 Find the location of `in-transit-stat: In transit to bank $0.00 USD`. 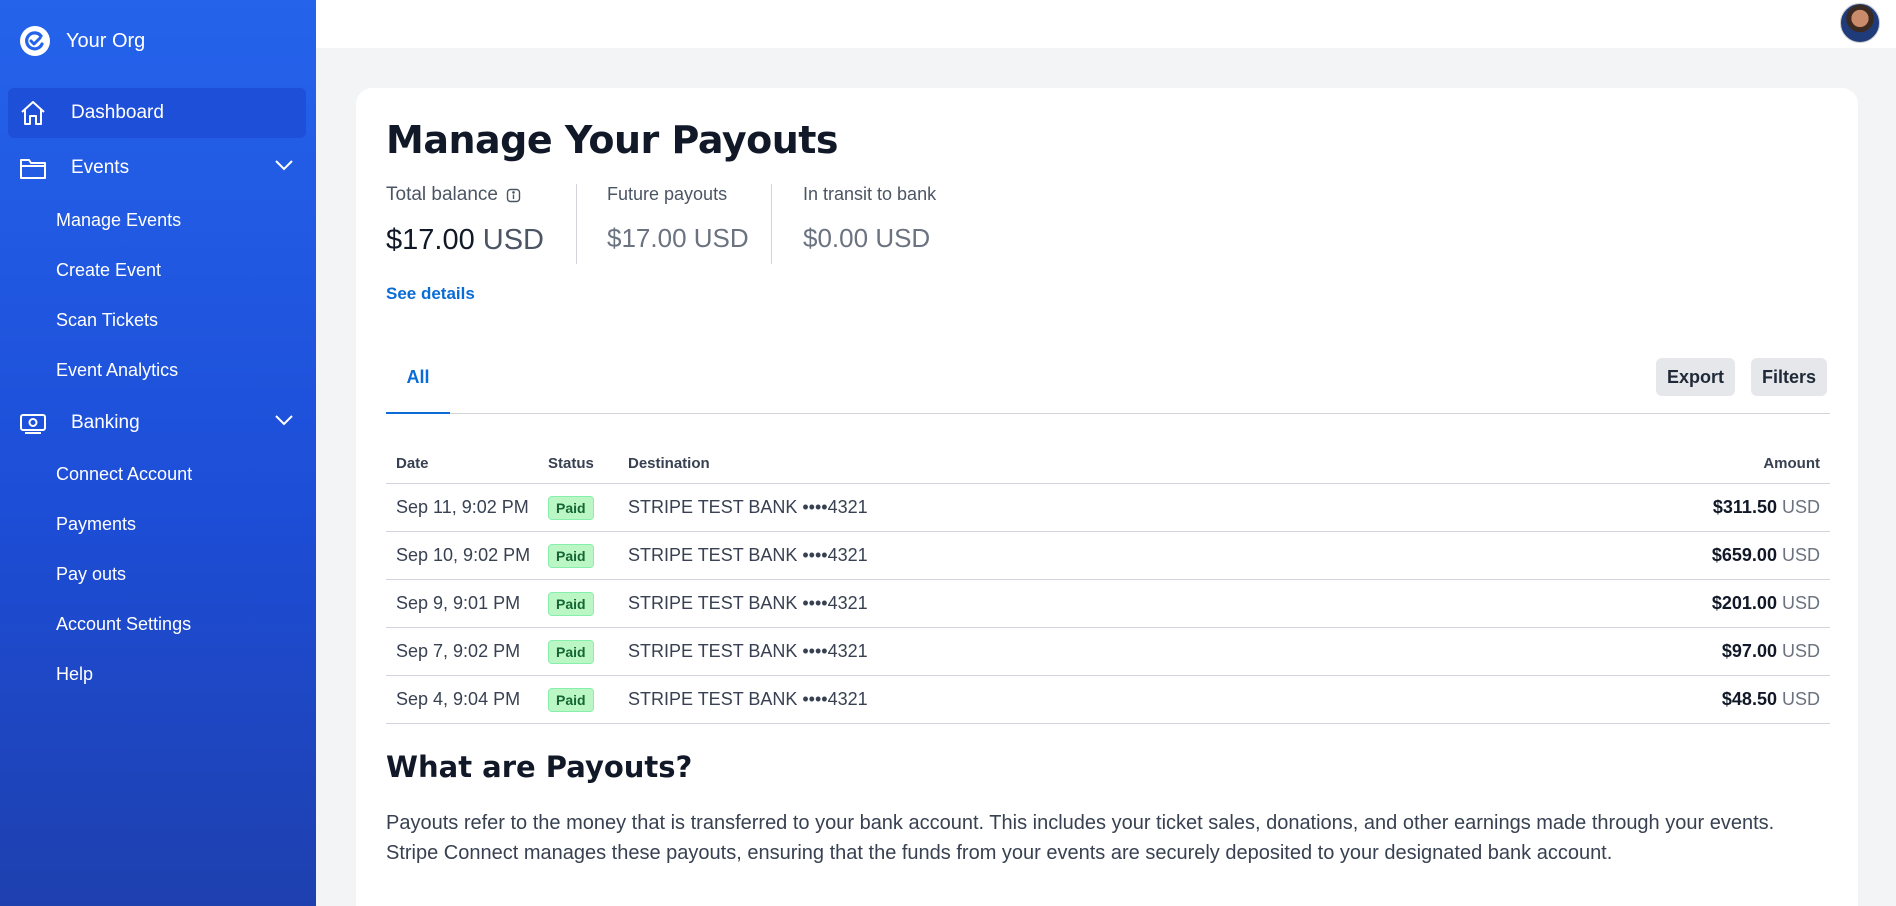

in-transit-stat: In transit to bank $0.00 USD is located at coordinates (869, 219).